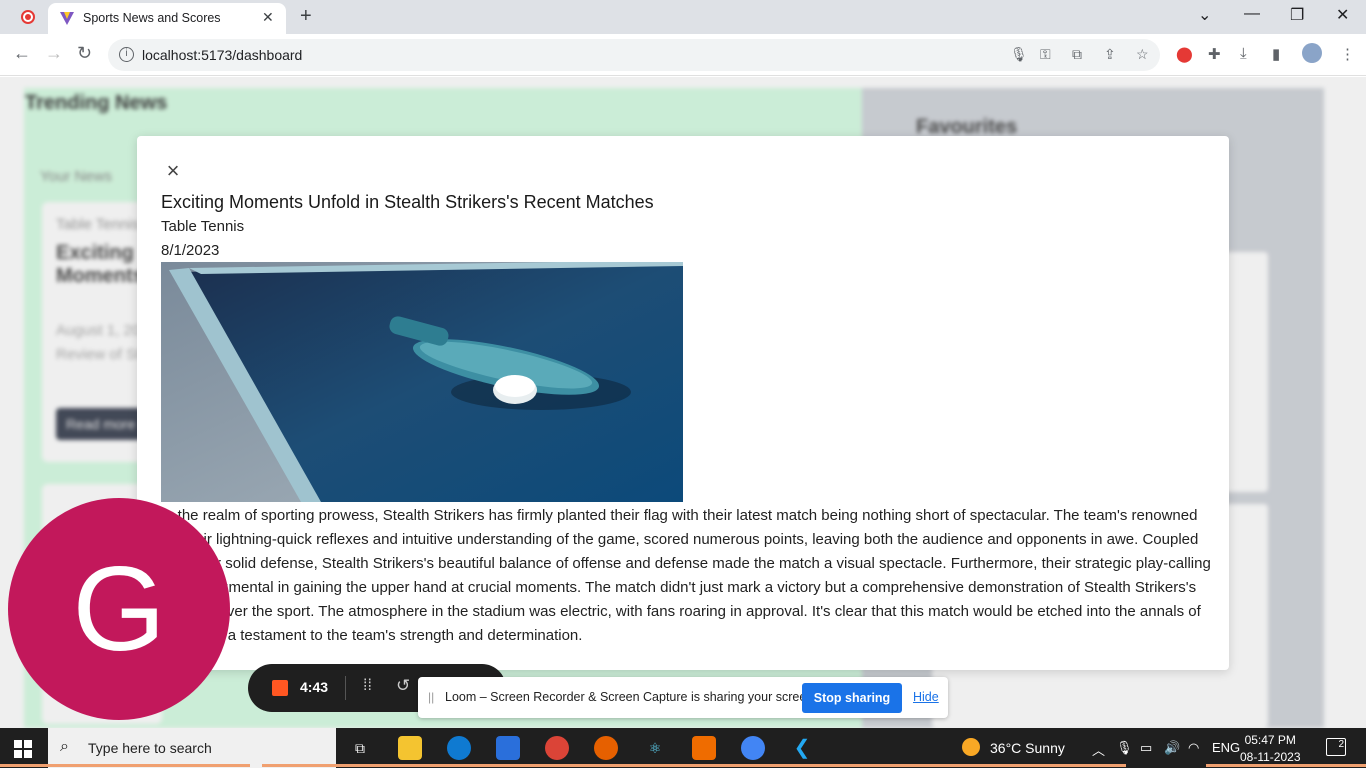 The width and height of the screenshot is (1366, 768). Describe the element at coordinates (1172, 748) in the screenshot. I see `volume-icon: 🔊` at that location.